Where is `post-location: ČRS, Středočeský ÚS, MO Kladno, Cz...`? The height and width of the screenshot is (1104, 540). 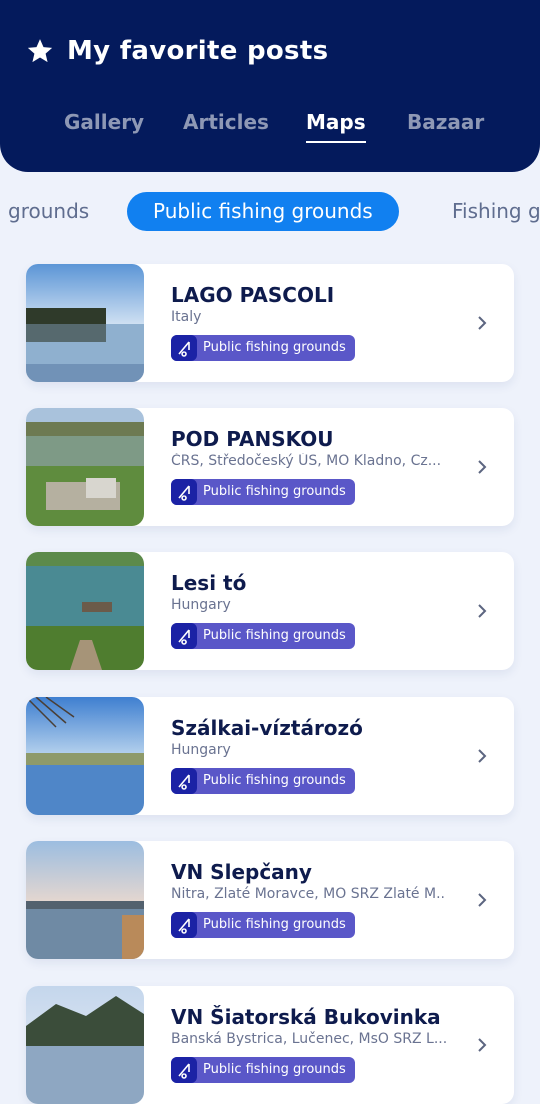 post-location: ČRS, Středočeský ÚS, MO Kladno, Cz... is located at coordinates (306, 461).